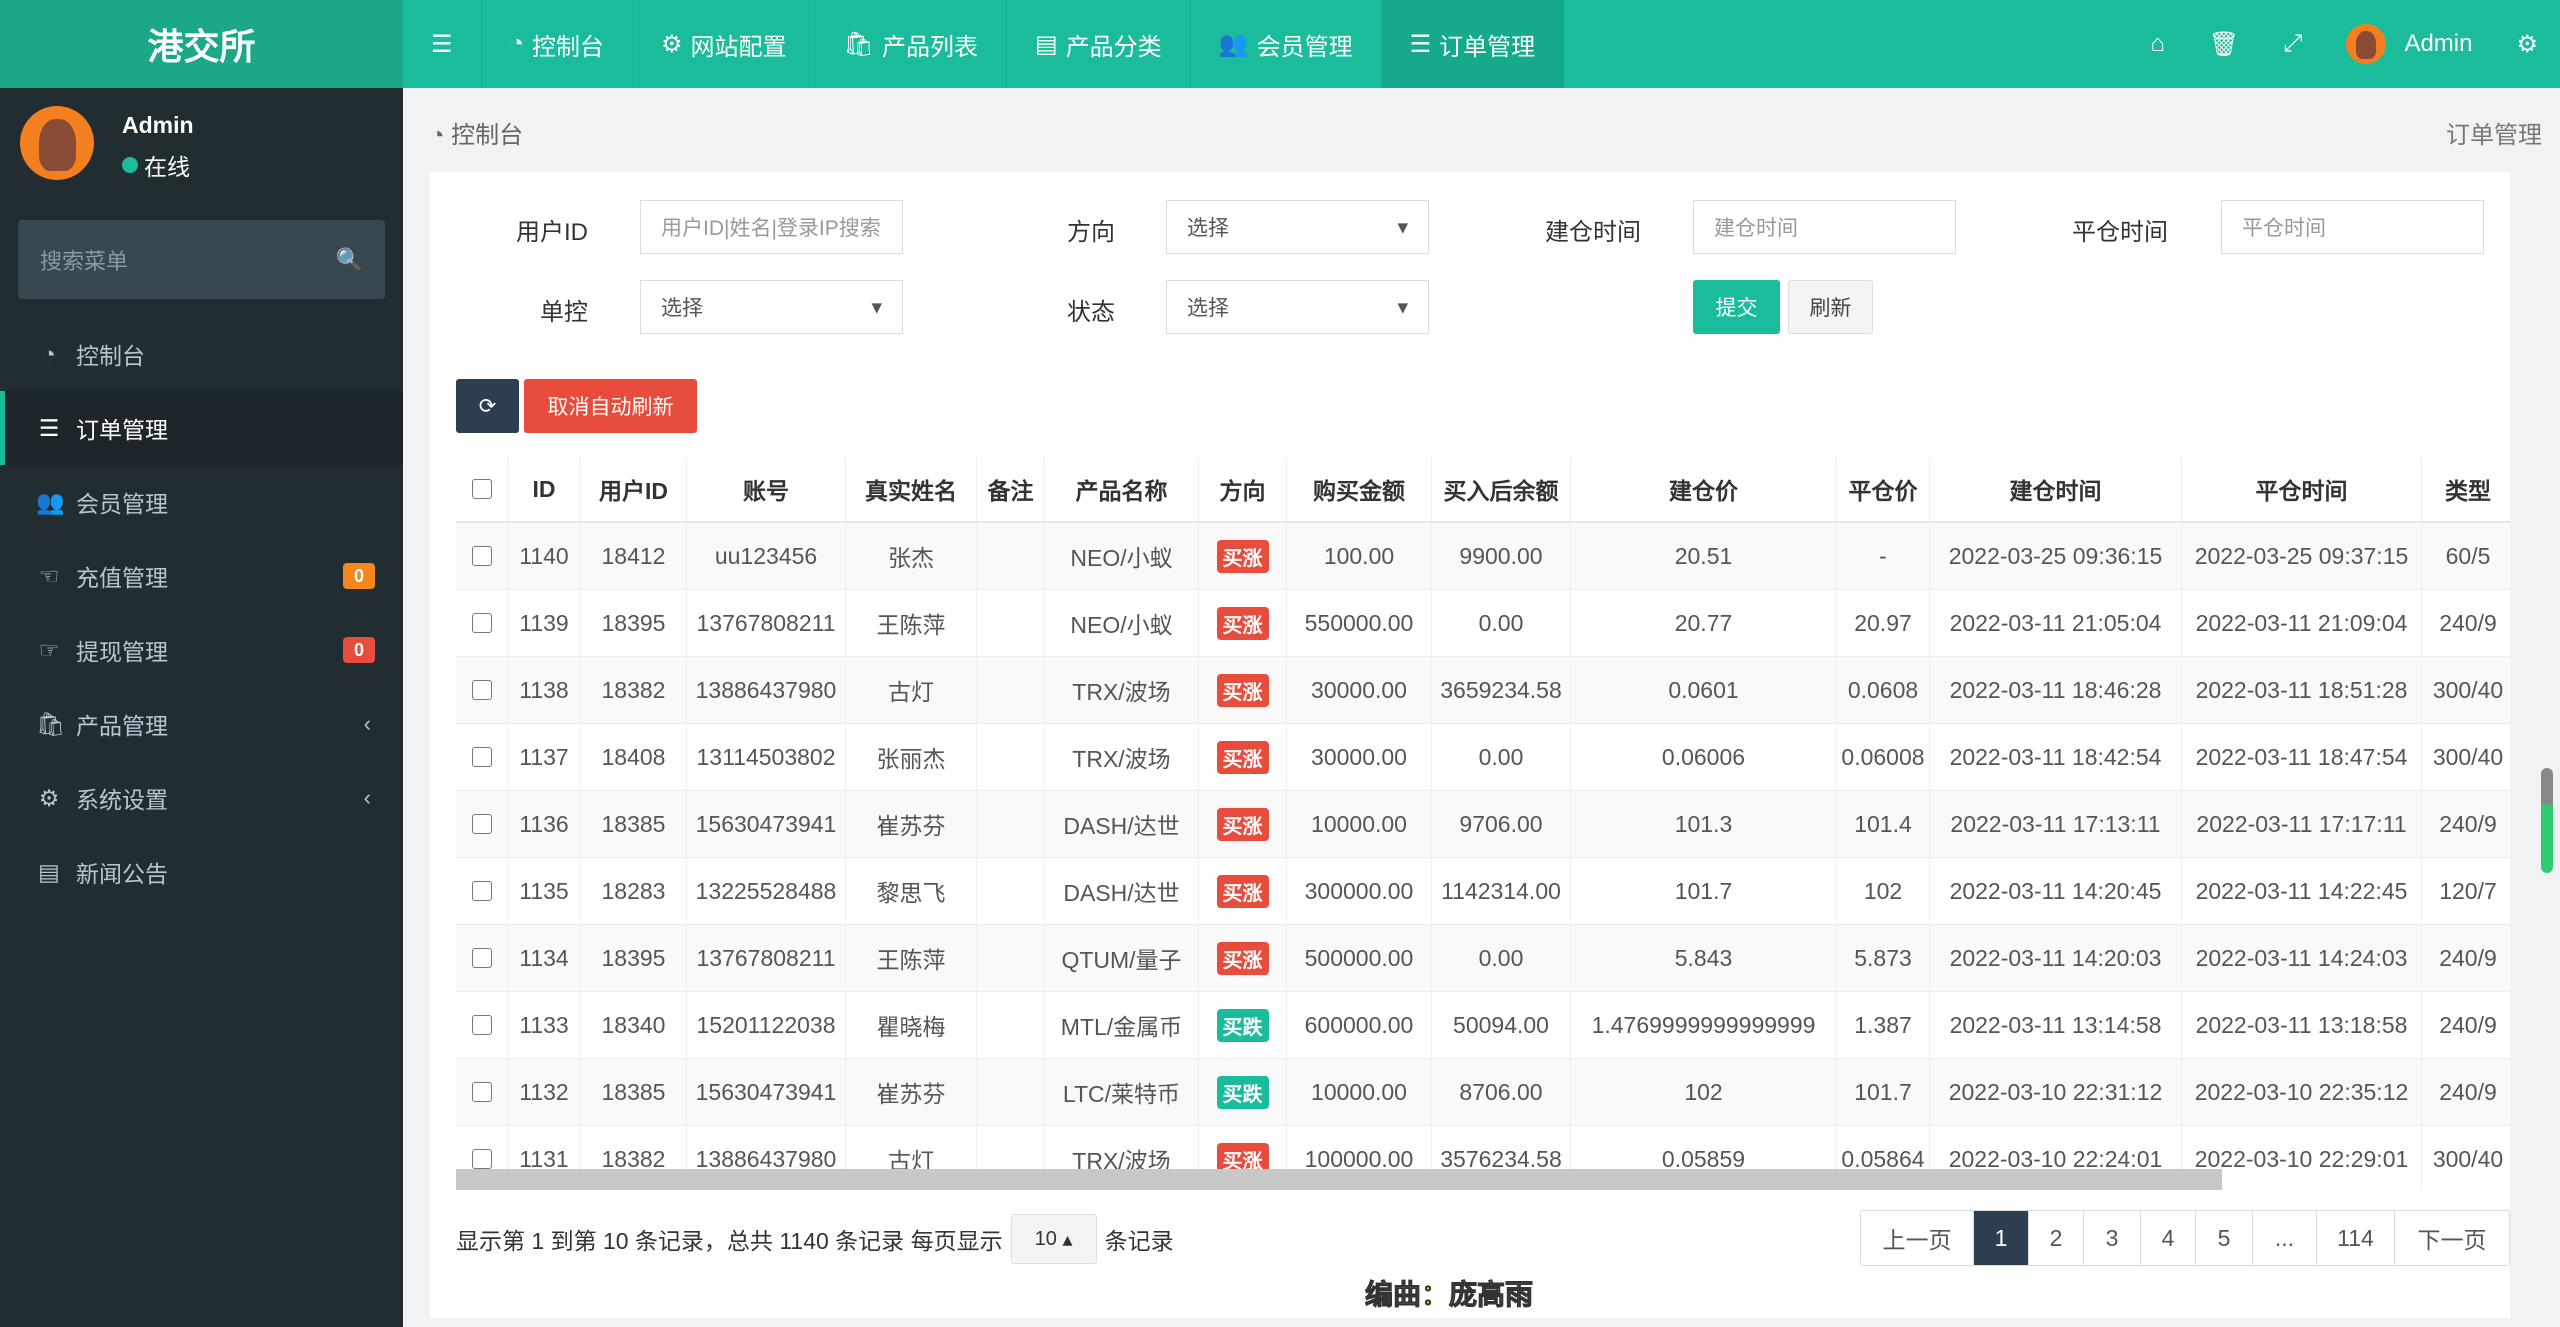  Describe the element at coordinates (2527, 44) in the screenshot. I see `cogs-icon: ⚙` at that location.